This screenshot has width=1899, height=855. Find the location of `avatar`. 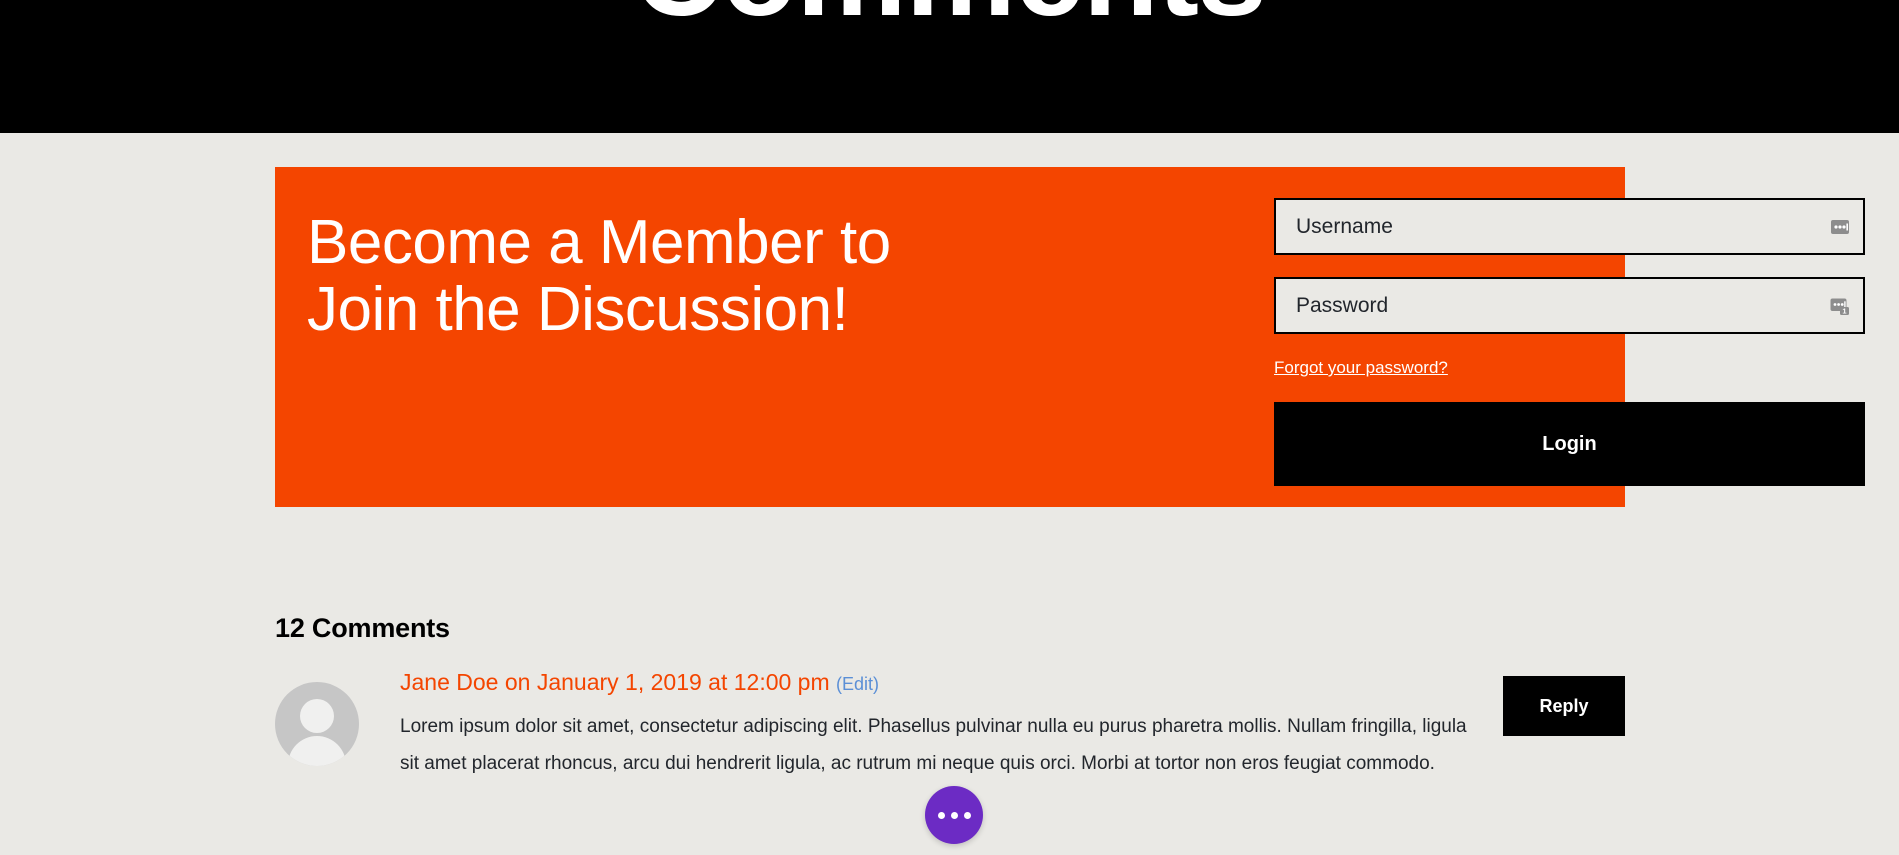

avatar is located at coordinates (317, 724).